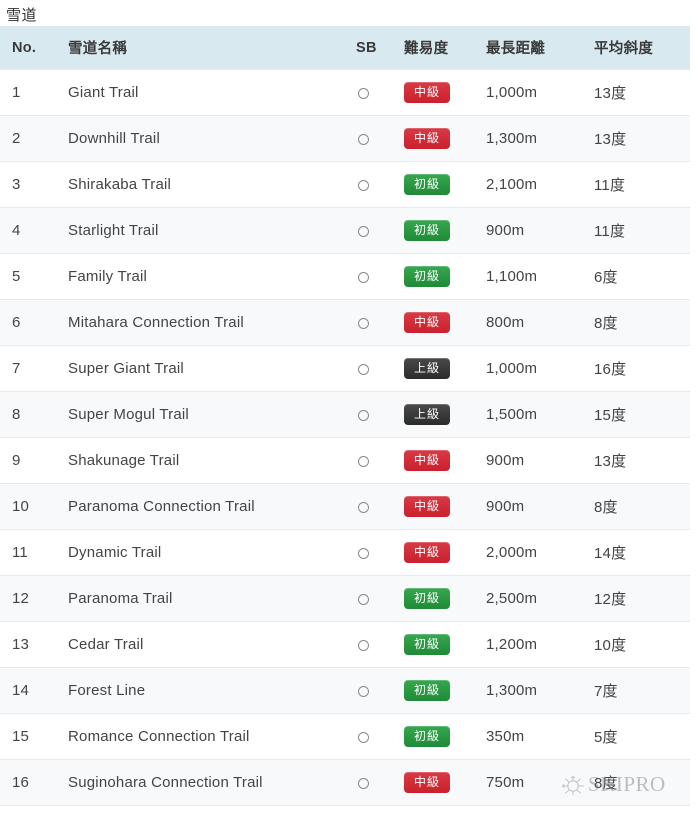 The image size is (696, 816). What do you see at coordinates (27, 276) in the screenshot?
I see `cell-no: 5` at bounding box center [27, 276].